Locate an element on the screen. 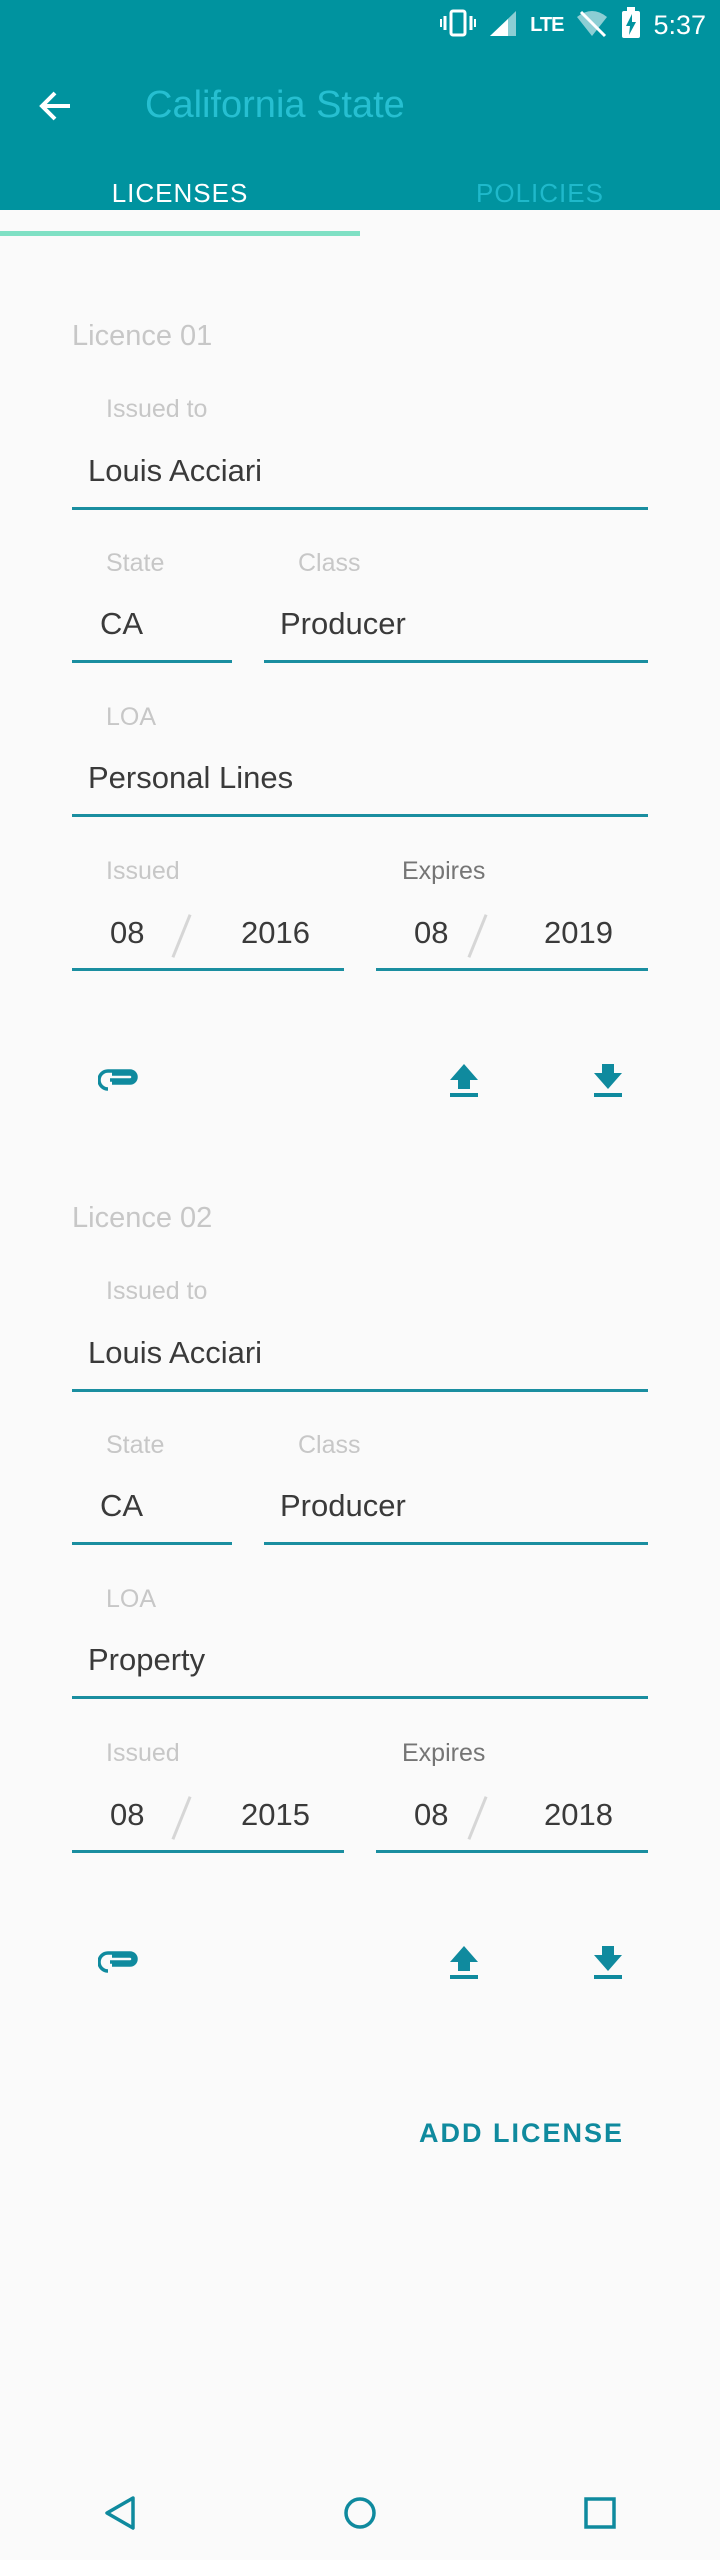  square-recents-icon is located at coordinates (600, 2515).